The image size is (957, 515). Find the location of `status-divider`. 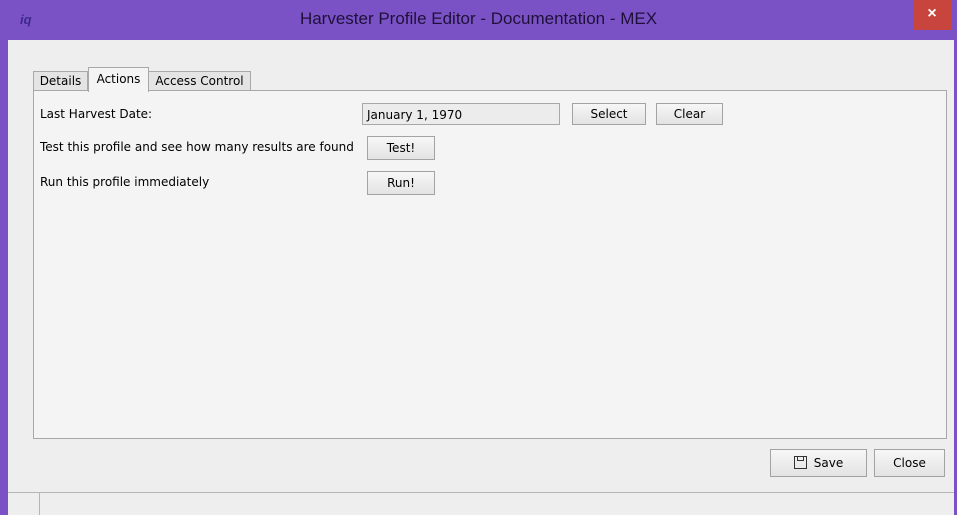

status-divider is located at coordinates (39, 504).